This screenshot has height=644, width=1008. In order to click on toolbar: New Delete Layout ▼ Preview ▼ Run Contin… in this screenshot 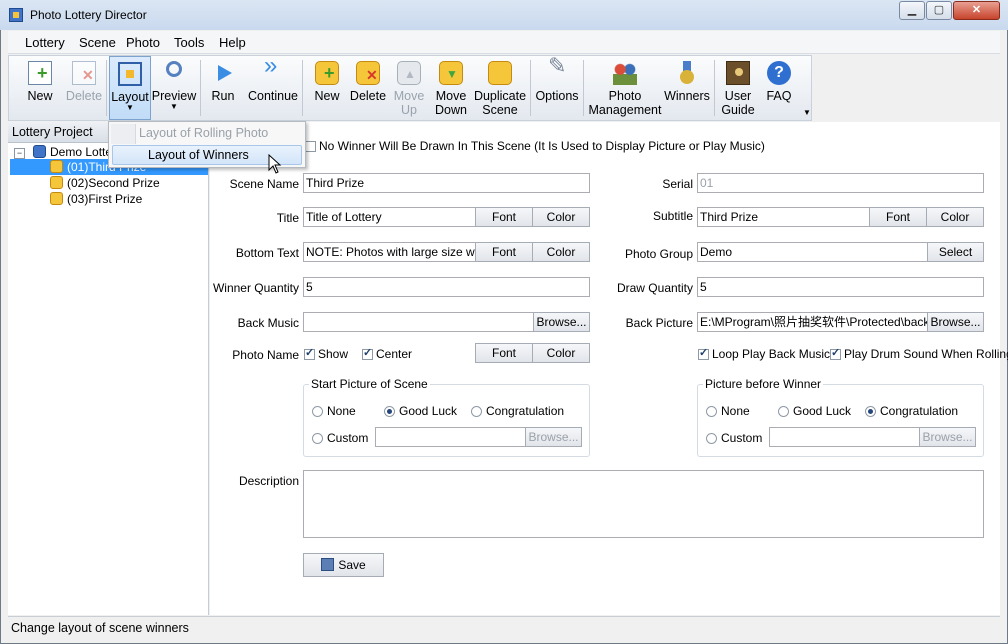, I will do `click(410, 88)`.